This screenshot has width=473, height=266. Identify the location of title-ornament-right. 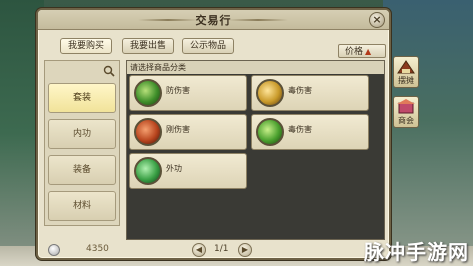
(258, 20).